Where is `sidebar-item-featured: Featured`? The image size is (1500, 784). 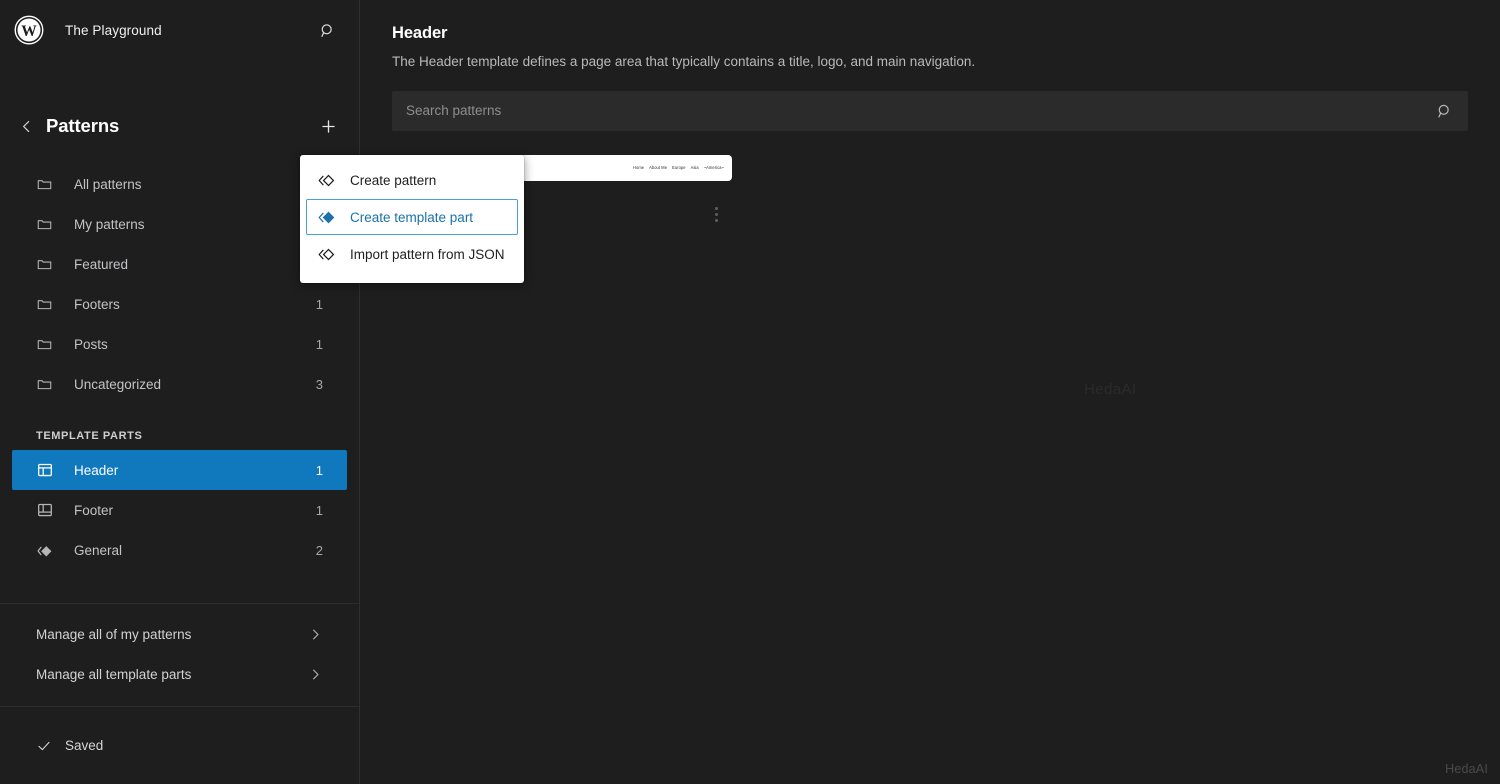
sidebar-item-featured: Featured is located at coordinates (179, 264).